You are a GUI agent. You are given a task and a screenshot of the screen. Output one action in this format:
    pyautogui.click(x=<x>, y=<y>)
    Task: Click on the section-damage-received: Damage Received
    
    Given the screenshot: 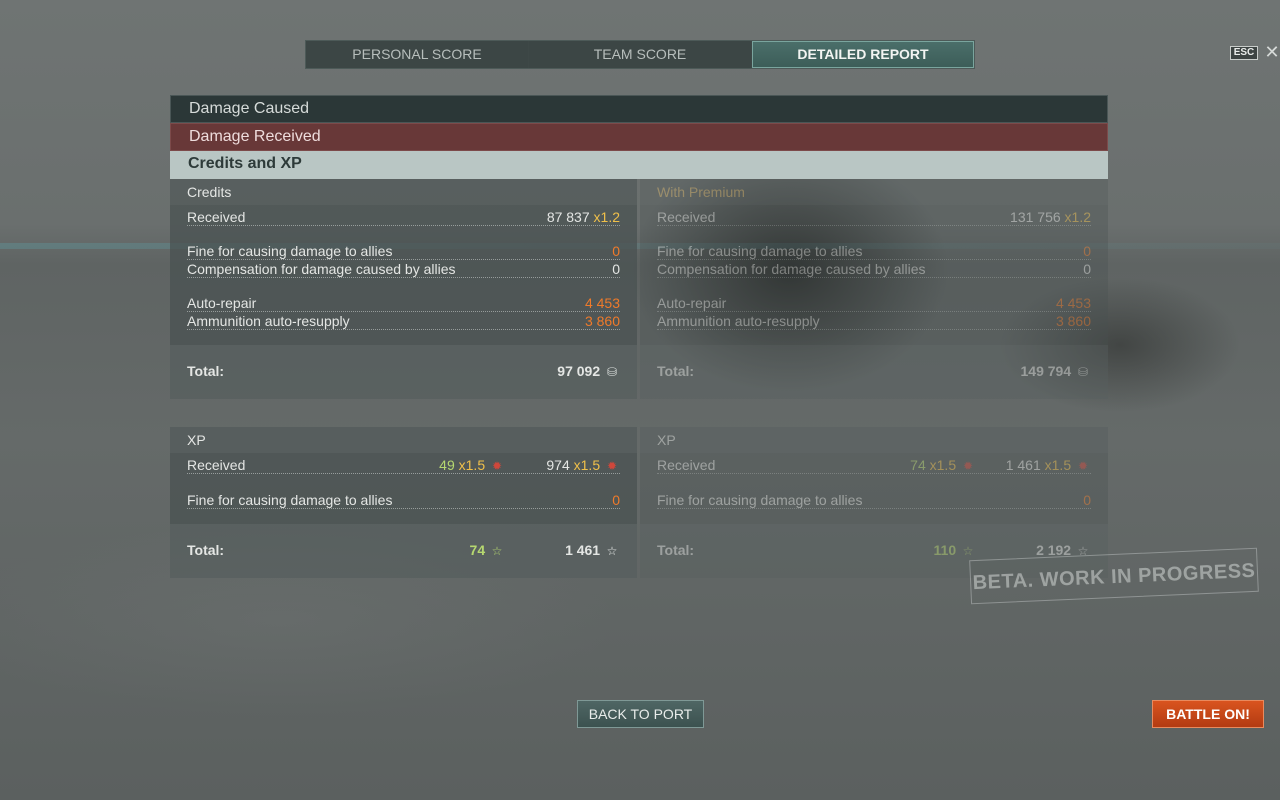 What is the action you would take?
    pyautogui.click(x=639, y=137)
    